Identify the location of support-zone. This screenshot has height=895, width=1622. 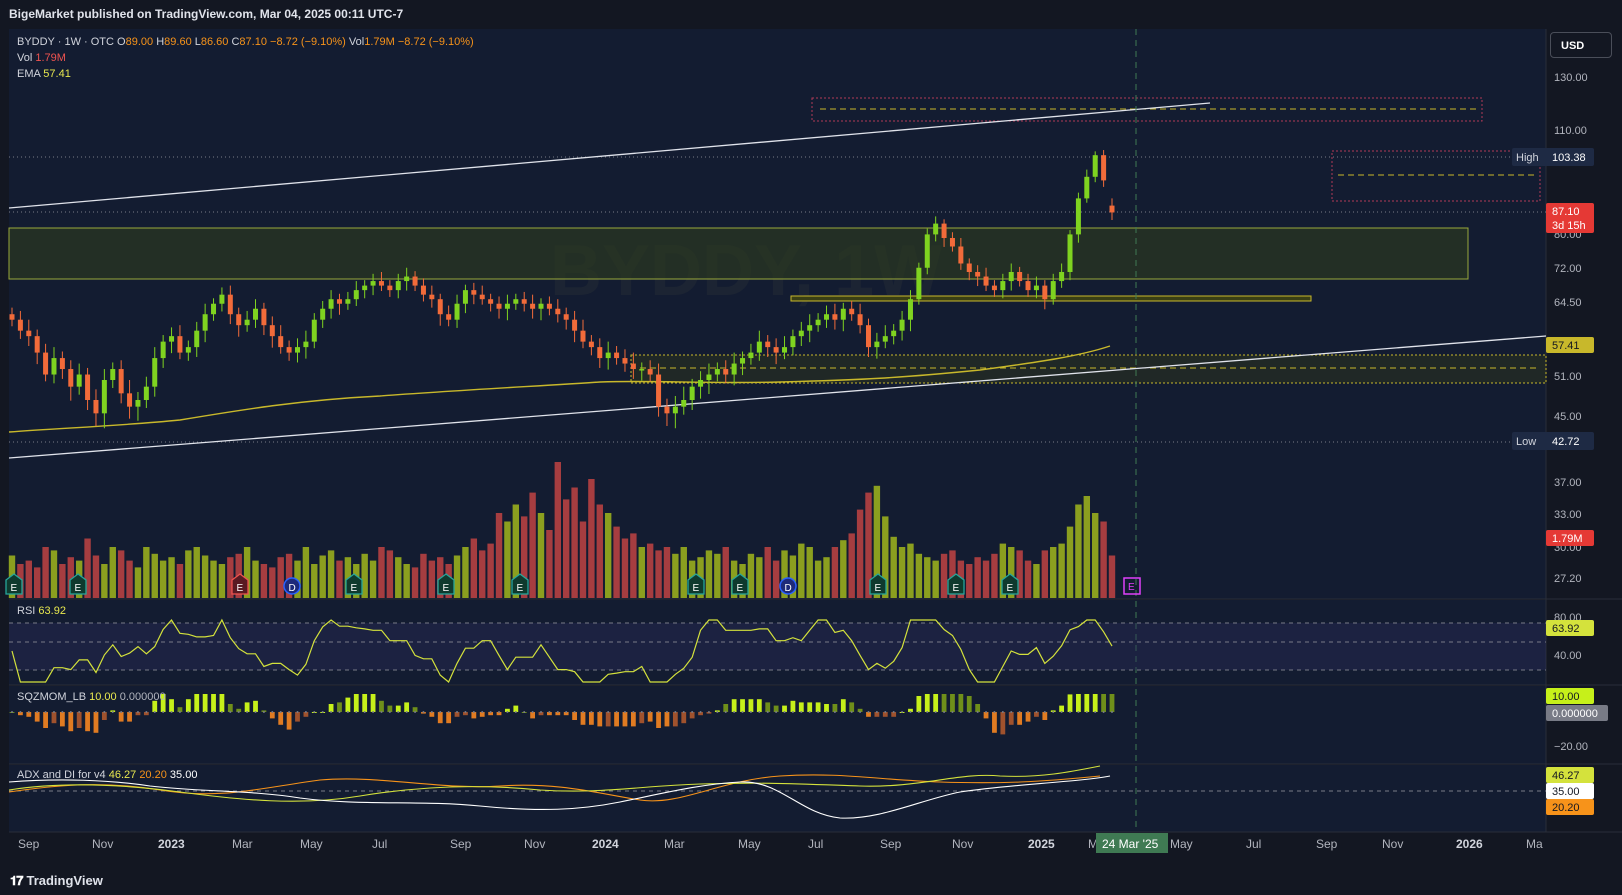
(1088, 369).